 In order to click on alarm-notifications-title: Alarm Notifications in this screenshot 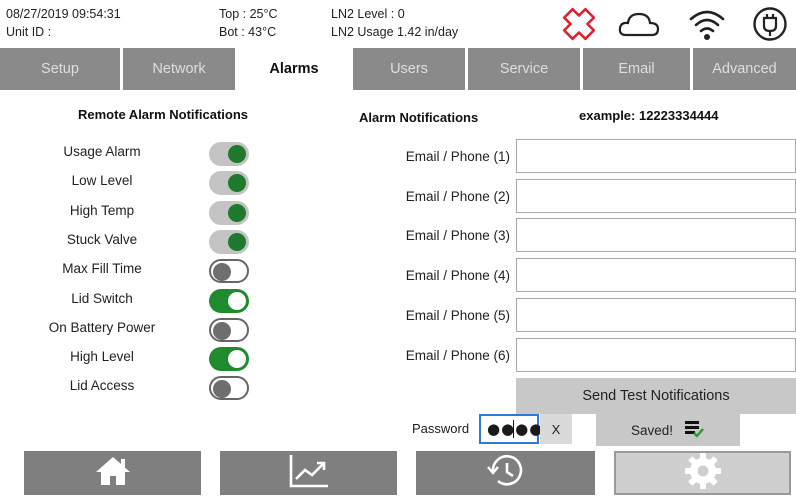, I will do `click(419, 117)`.